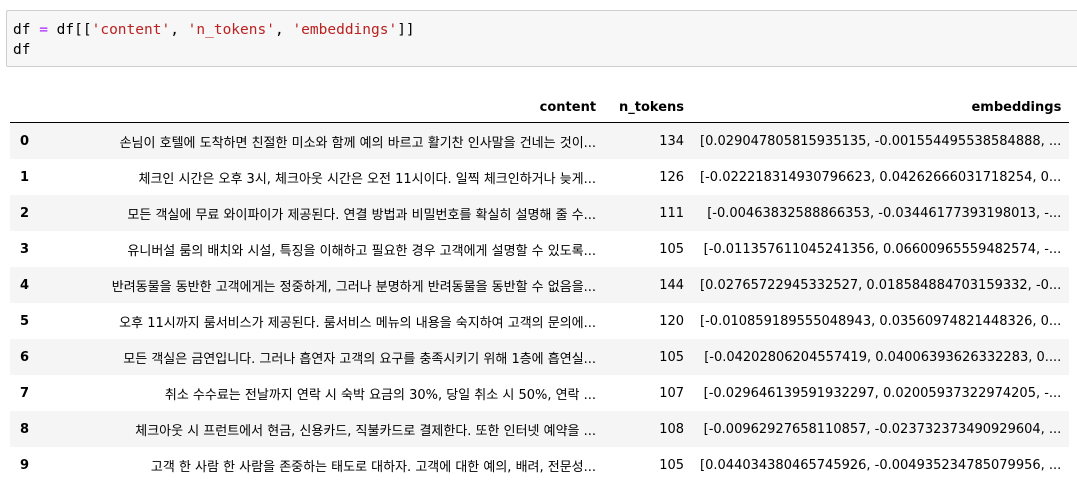 This screenshot has height=486, width=1077. What do you see at coordinates (321, 107) in the screenshot?
I see `column-header-content: content` at bounding box center [321, 107].